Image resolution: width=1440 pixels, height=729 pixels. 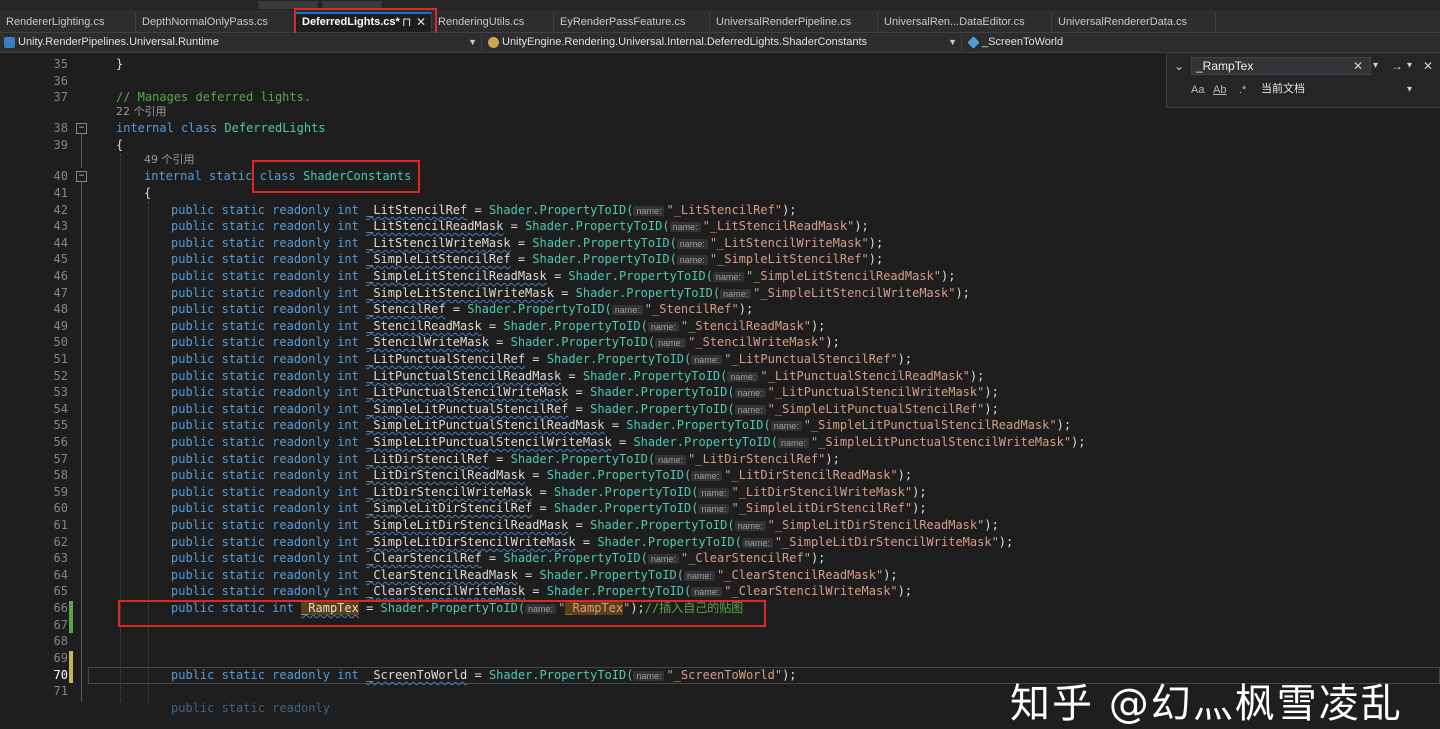 I want to click on keyword: internal class, so click(x=167, y=128).